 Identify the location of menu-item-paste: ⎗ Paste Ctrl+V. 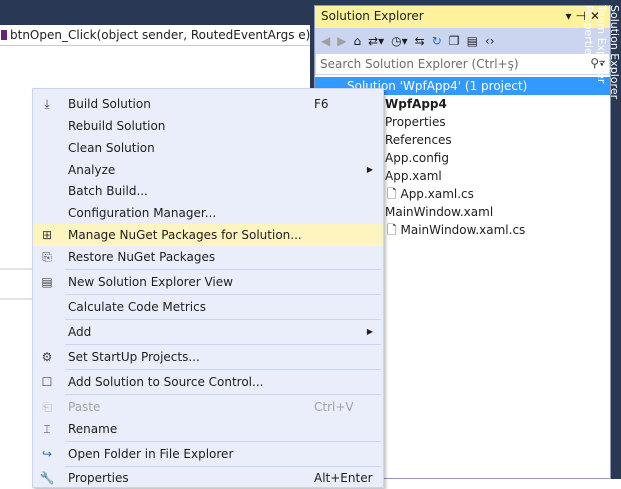
(208, 407).